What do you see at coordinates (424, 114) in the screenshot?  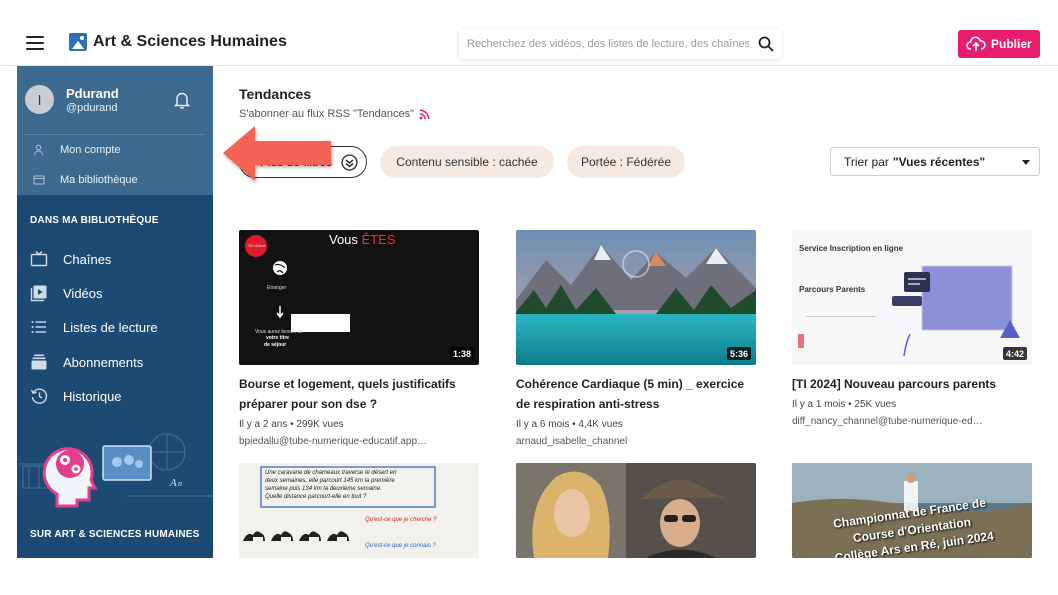 I see `rss-icon` at bounding box center [424, 114].